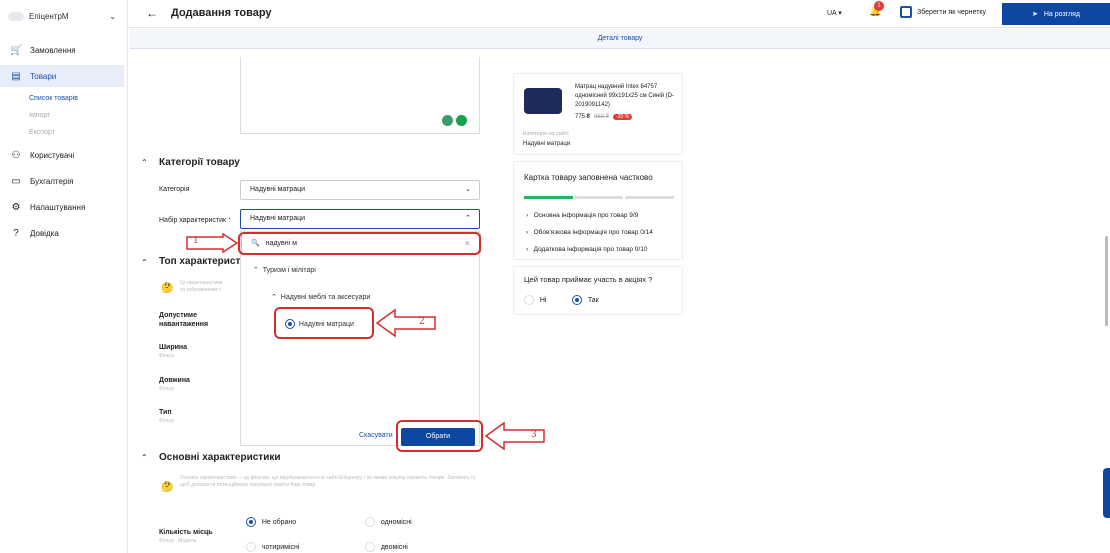  Describe the element at coordinates (590, 249) in the screenshot. I see `accordion-label: Додаткова інформація про товар 0/10` at that location.